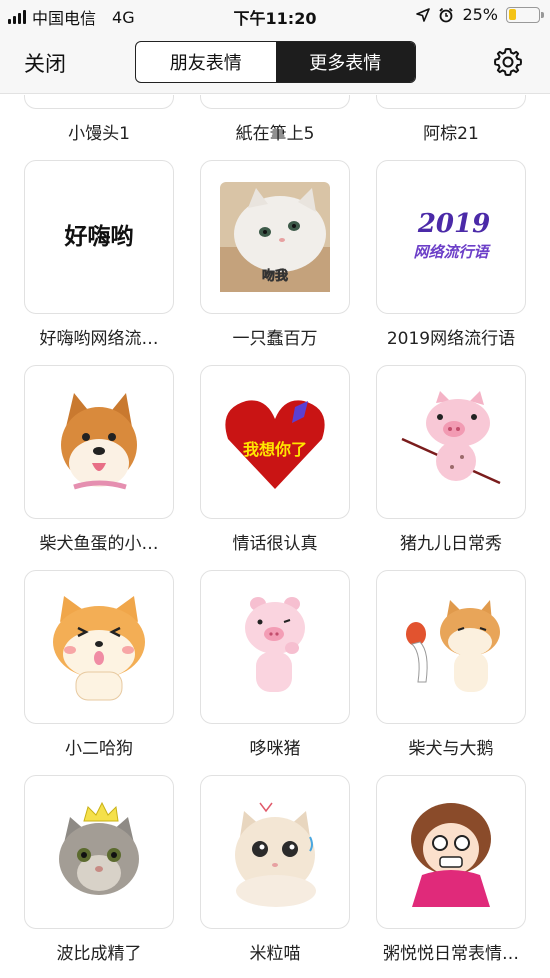  I want to click on svg-text: 2019, so click(453, 224).